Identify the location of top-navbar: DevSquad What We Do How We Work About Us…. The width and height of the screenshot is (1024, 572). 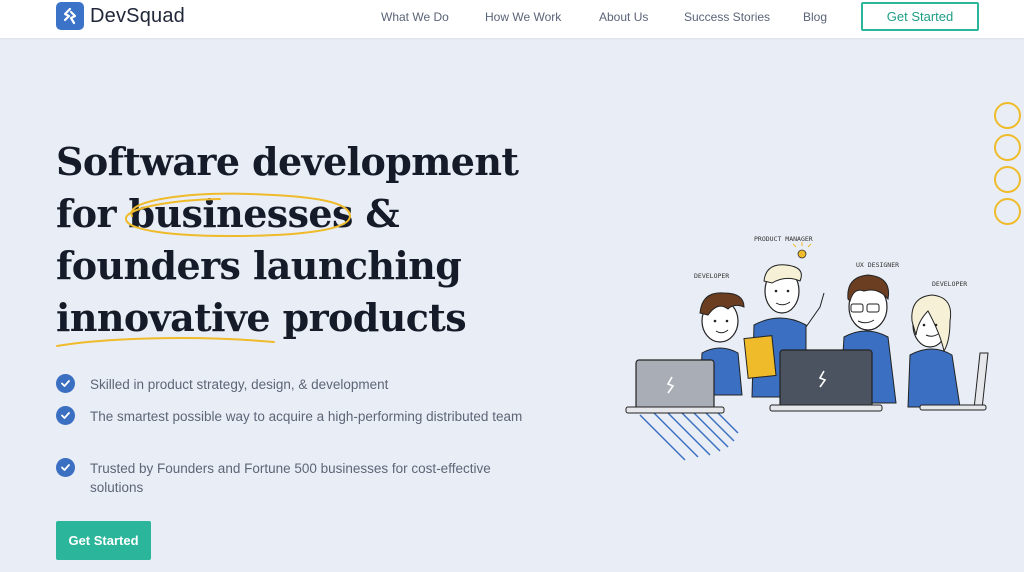
(512, 19).